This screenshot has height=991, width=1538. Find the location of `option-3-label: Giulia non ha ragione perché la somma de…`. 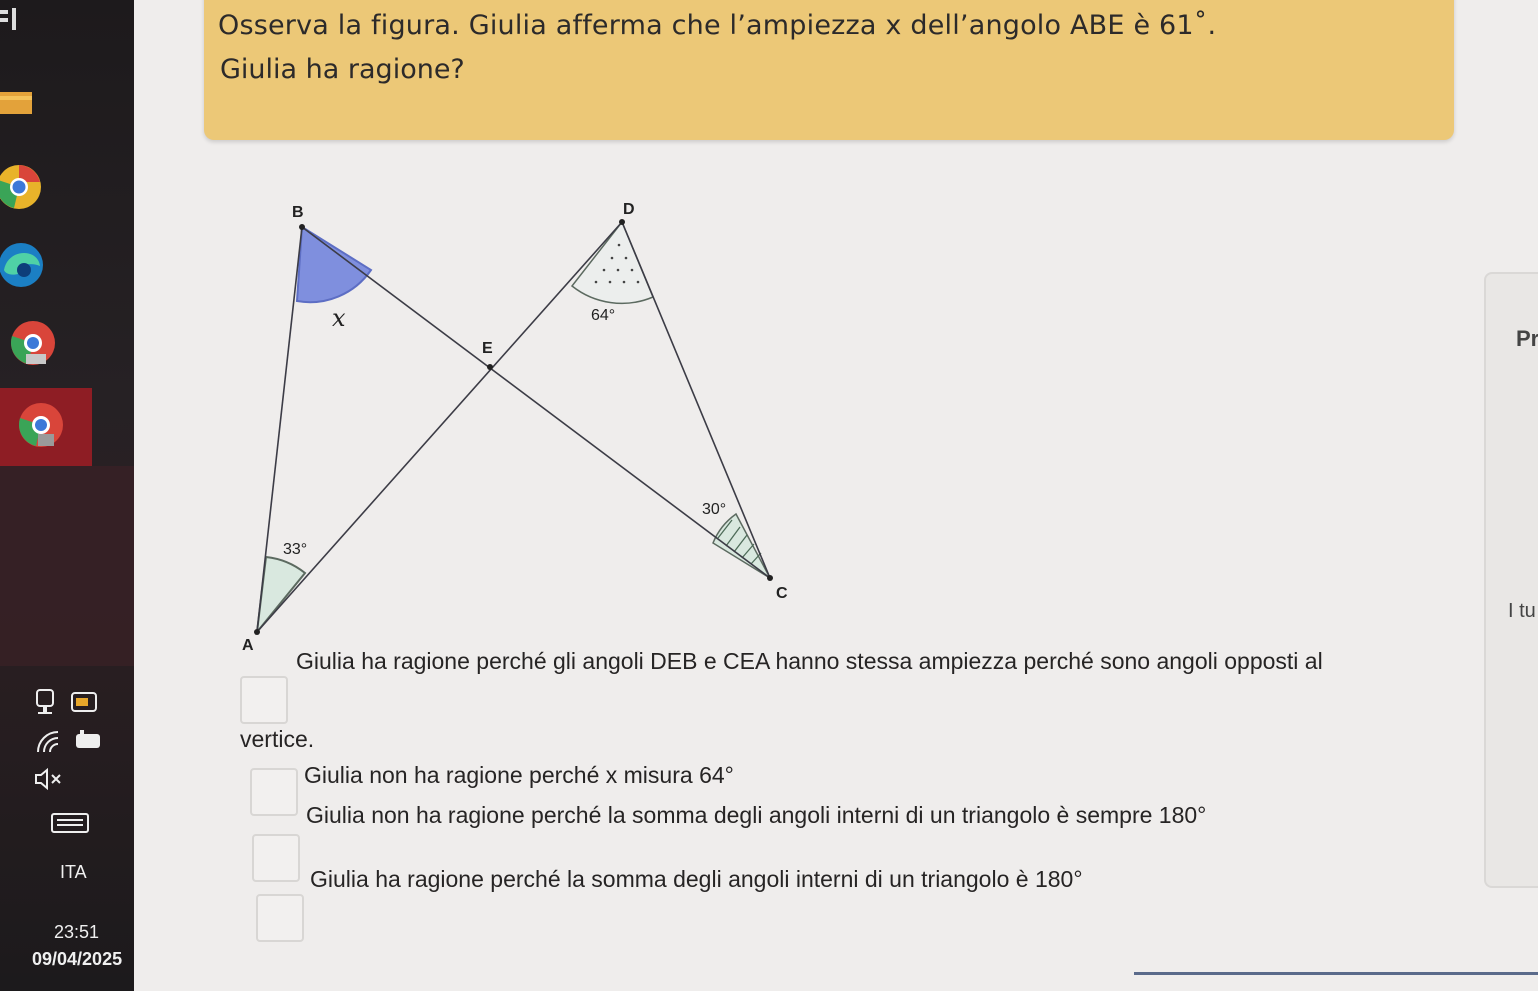

option-3-label: Giulia non ha ragione perché la somma de… is located at coordinates (729, 815).